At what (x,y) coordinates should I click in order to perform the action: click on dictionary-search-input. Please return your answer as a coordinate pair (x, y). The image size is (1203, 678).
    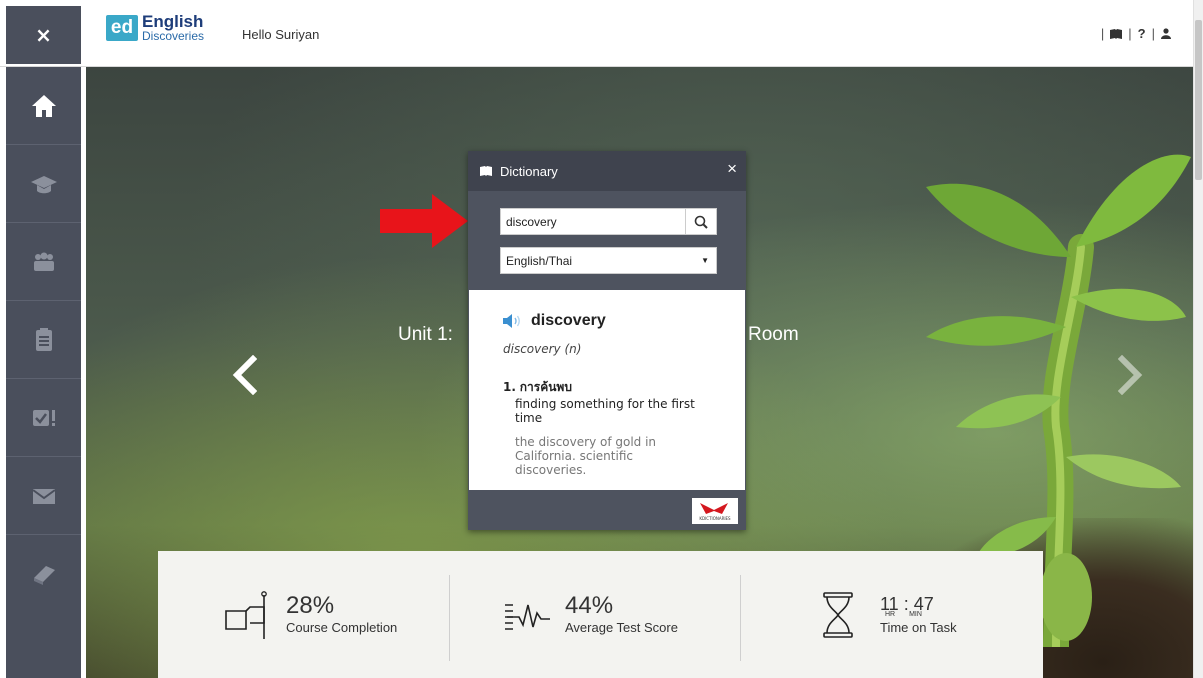
    Looking at the image, I should click on (593, 221).